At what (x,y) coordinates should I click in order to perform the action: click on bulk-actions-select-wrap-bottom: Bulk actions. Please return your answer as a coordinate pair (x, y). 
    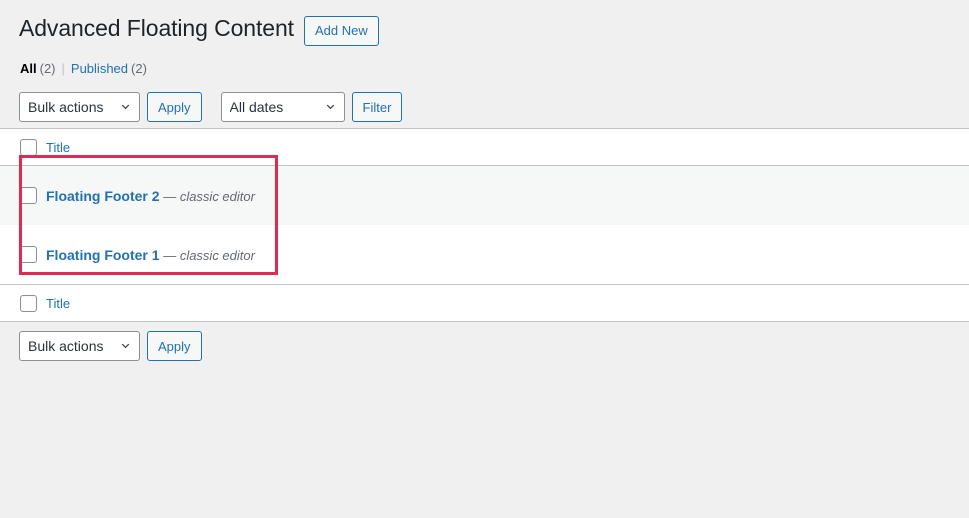
    Looking at the image, I should click on (79, 346).